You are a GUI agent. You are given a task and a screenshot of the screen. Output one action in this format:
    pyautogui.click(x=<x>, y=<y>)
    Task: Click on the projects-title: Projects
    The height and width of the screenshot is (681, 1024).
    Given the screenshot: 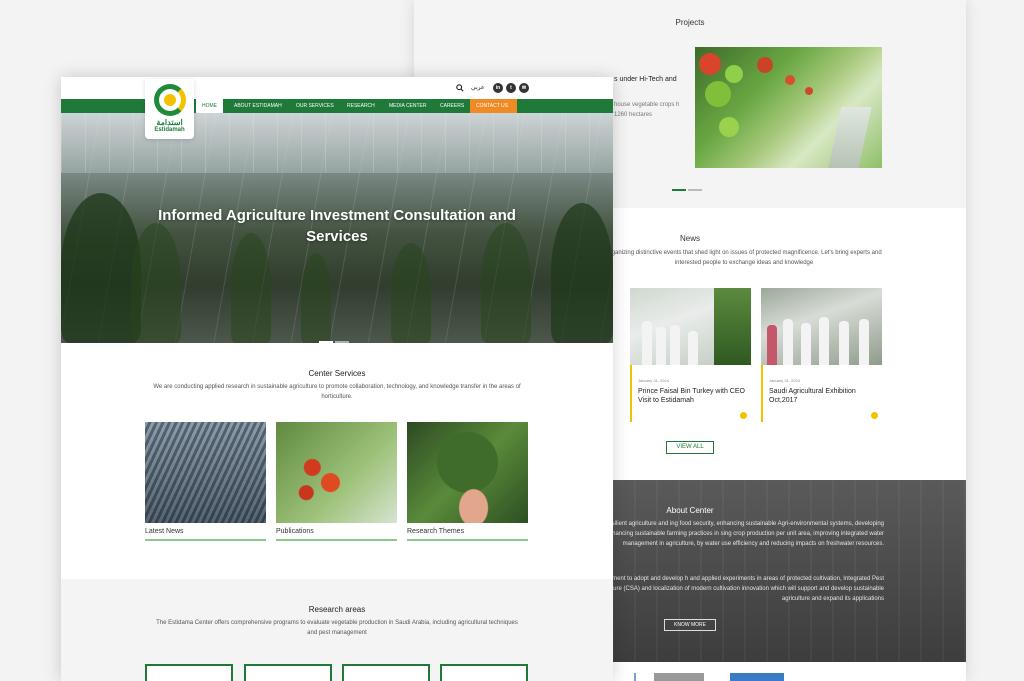 What is the action you would take?
    pyautogui.click(x=690, y=22)
    